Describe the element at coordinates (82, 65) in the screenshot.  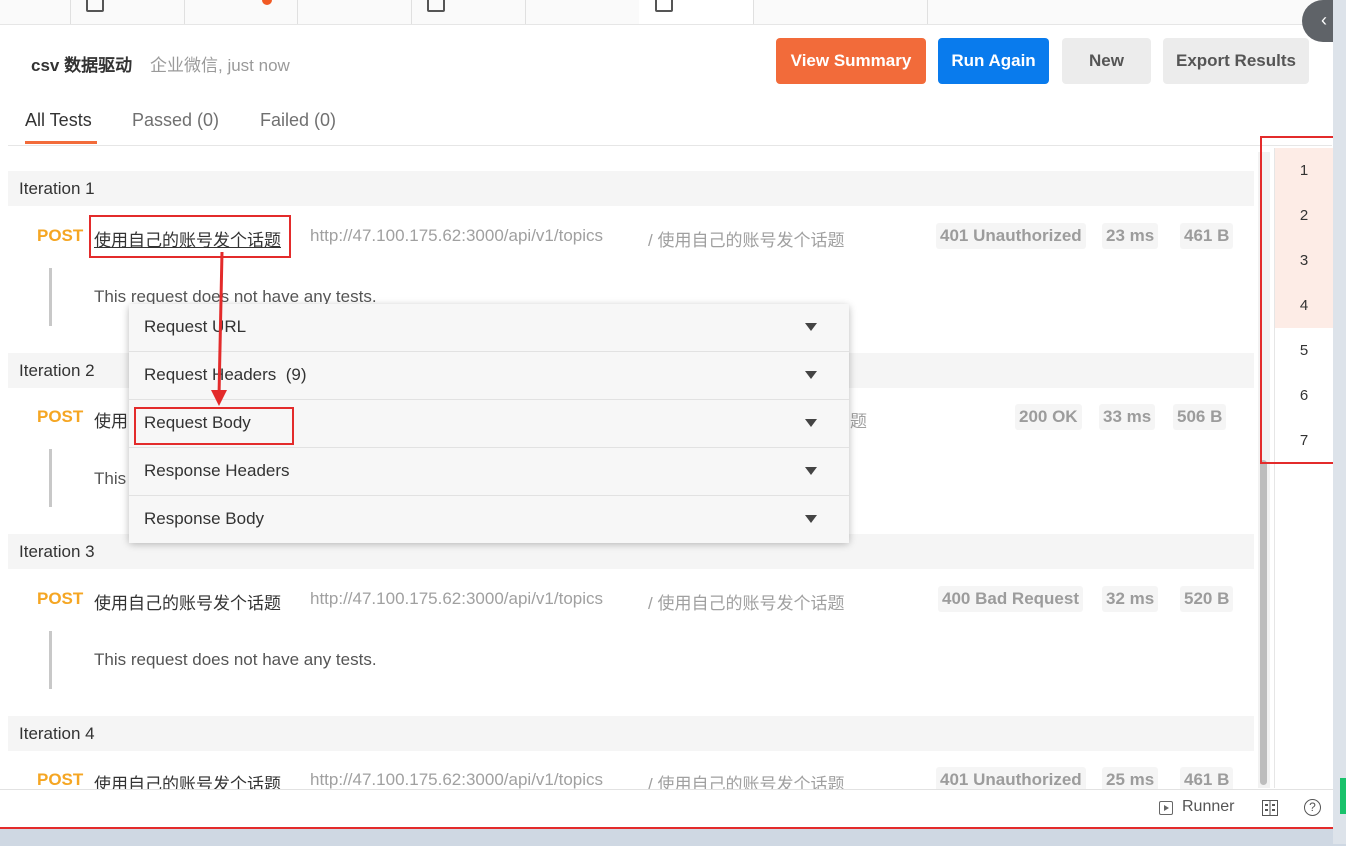
I see `run-title: csv 数据驱动` at that location.